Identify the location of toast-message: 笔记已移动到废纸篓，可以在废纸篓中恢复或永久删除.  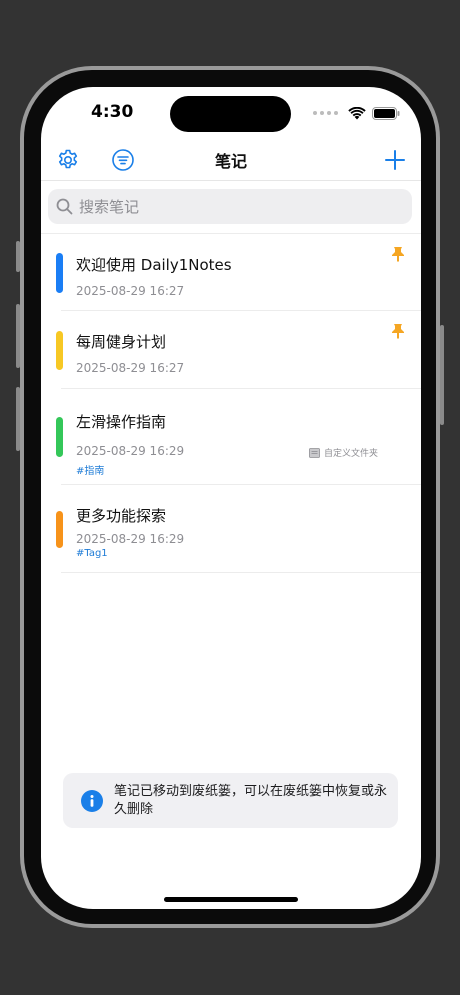
(251, 800).